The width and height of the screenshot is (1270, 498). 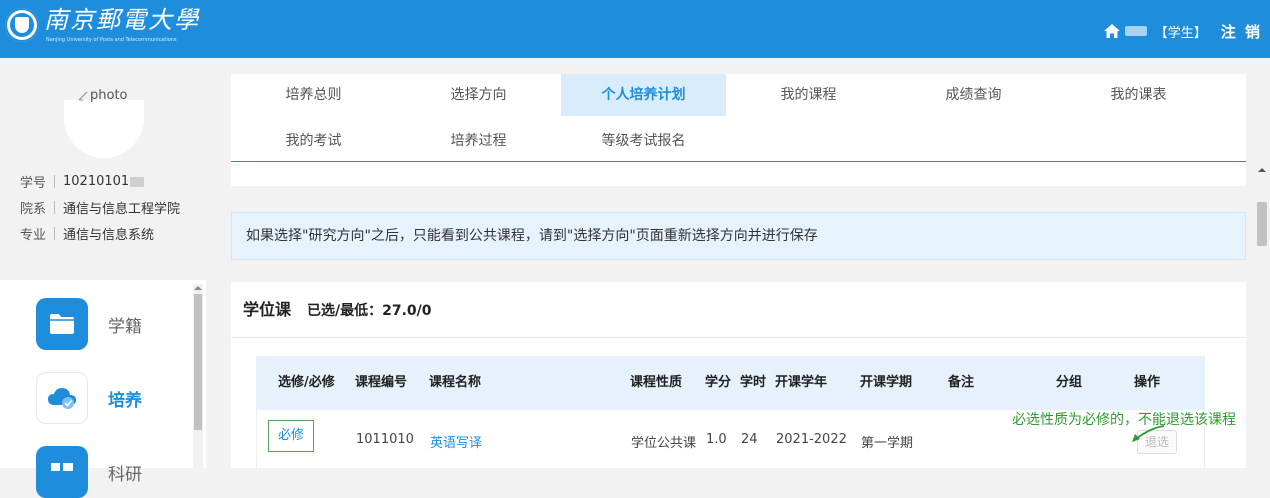 What do you see at coordinates (808, 95) in the screenshot?
I see `tab-my-courses: 我的课程` at bounding box center [808, 95].